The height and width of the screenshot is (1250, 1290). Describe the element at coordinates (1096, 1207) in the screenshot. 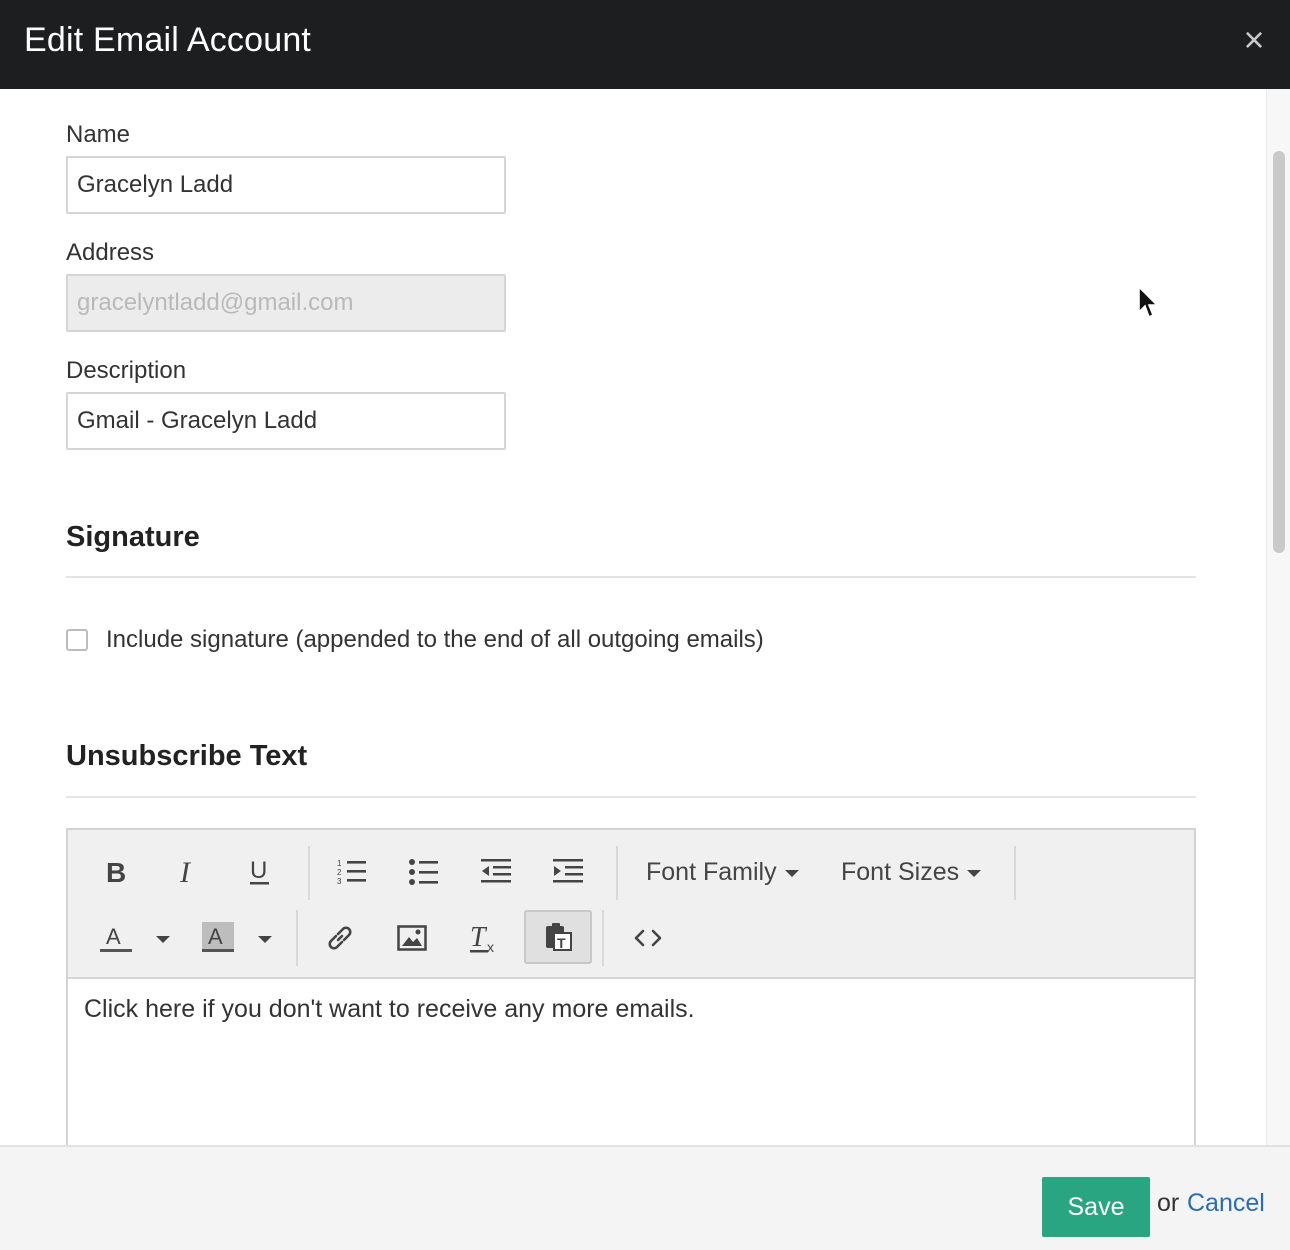

I see `save-button: Save` at that location.